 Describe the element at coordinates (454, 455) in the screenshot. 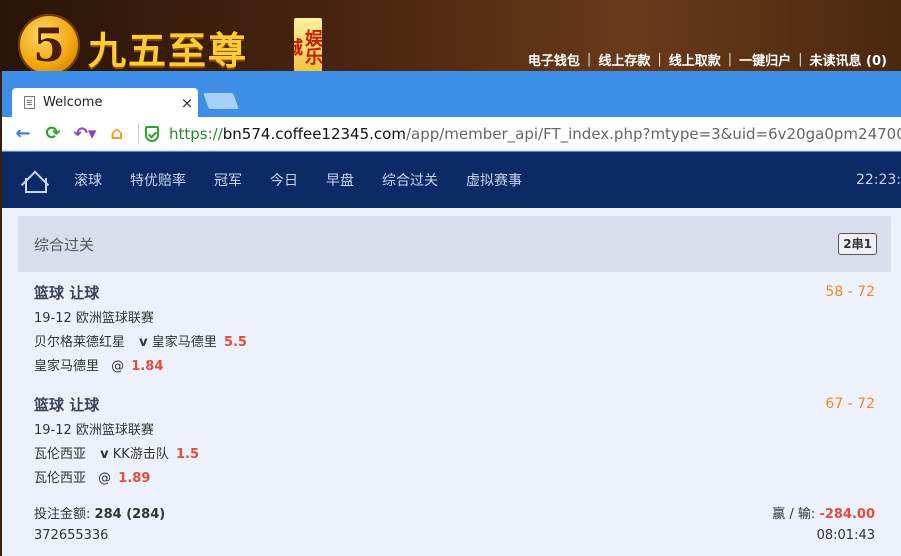

I see `matchup-line: 瓦伦西亚 v KK游击队 1.5` at that location.